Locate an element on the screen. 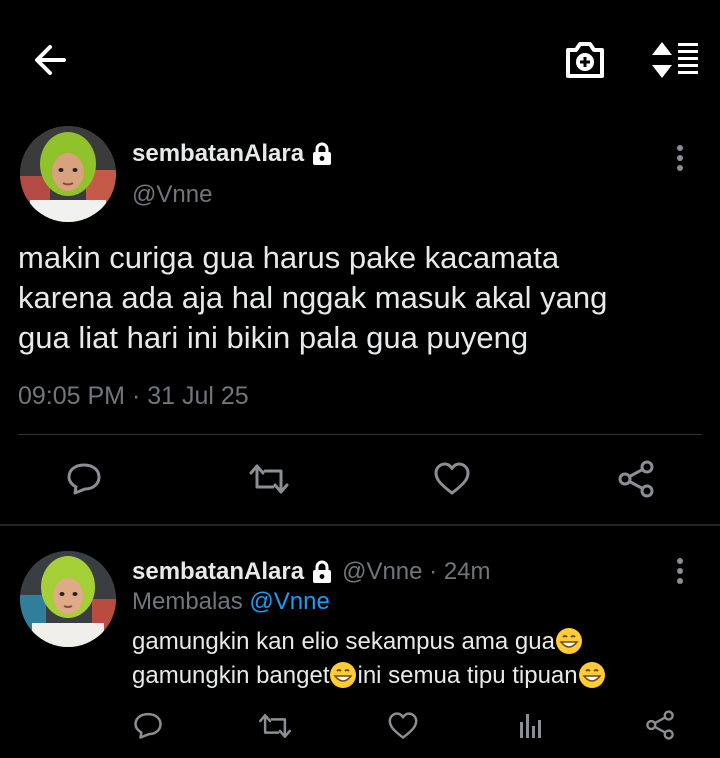 The image size is (720, 758). arrow-left-icon is located at coordinates (50, 60).